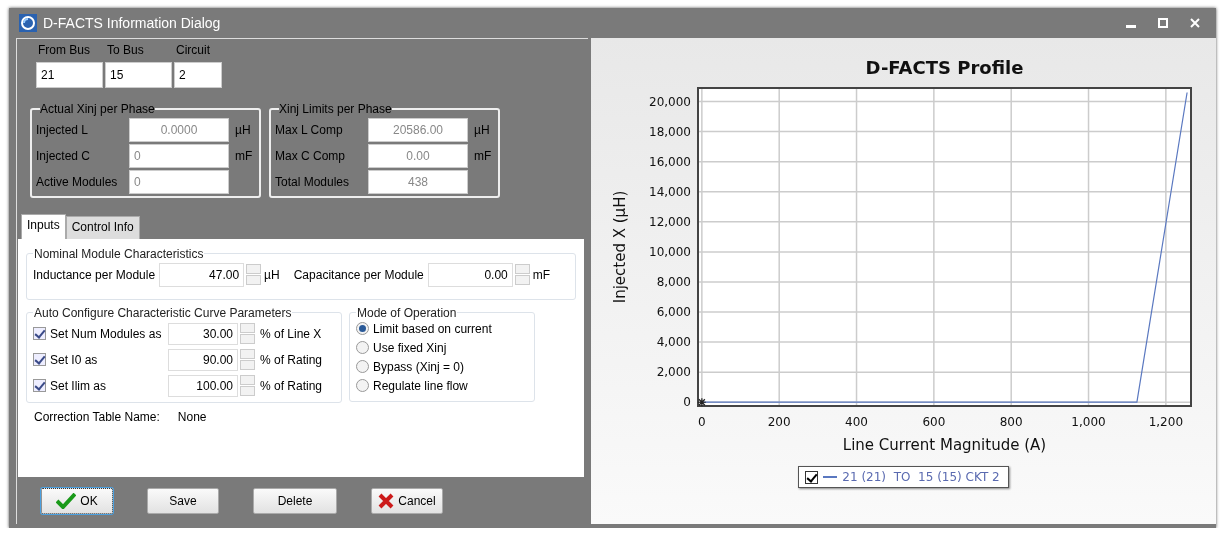 The height and width of the screenshot is (544, 1225). Describe the element at coordinates (670, 221) in the screenshot. I see `axis-tick-label: 12,000` at that location.